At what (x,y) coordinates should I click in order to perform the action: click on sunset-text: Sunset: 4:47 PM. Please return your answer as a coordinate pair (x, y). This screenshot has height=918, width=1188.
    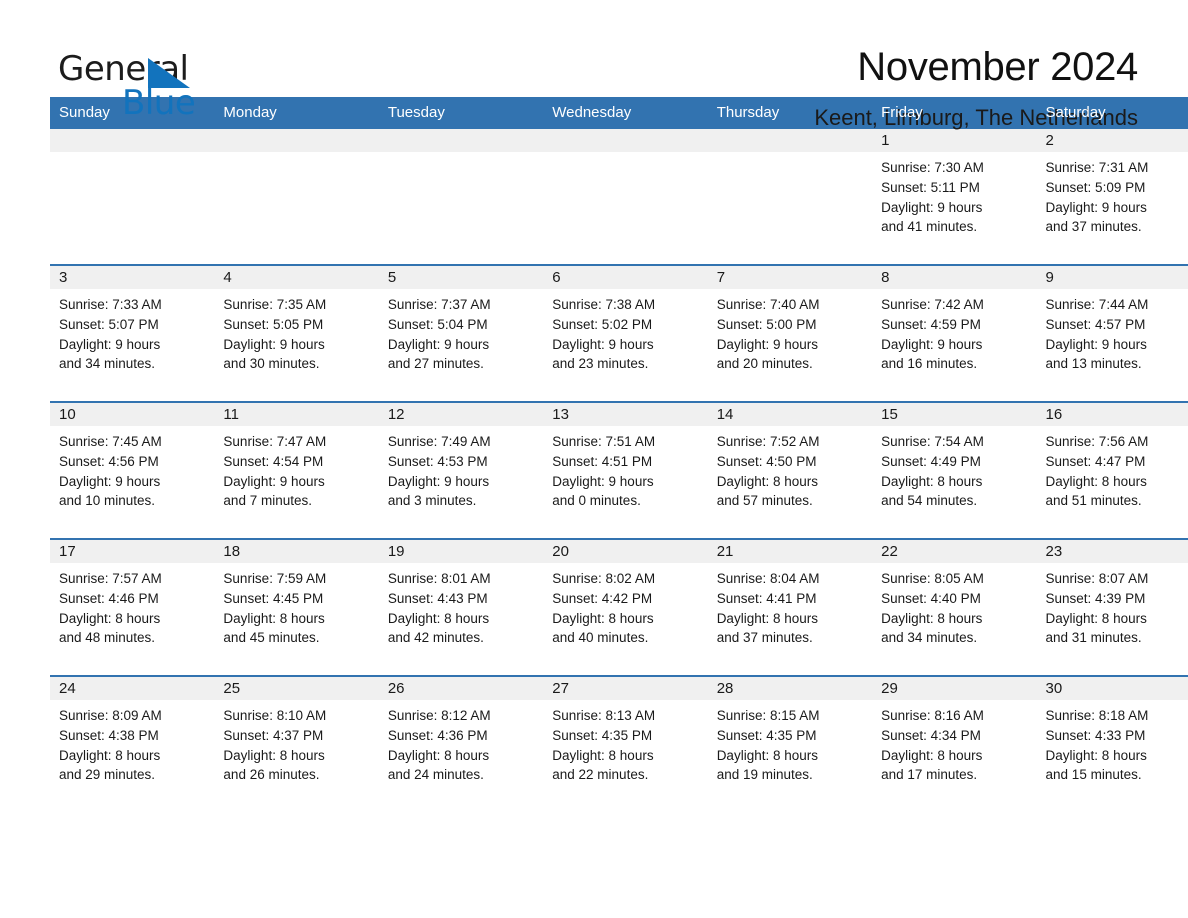
    Looking at the image, I should click on (1095, 461).